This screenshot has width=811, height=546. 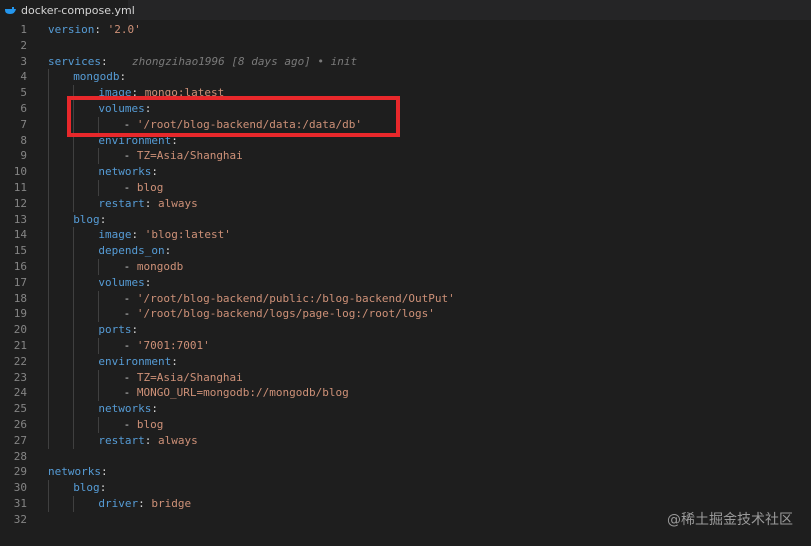 I want to click on yaml-value: mongodb, so click(x=160, y=266).